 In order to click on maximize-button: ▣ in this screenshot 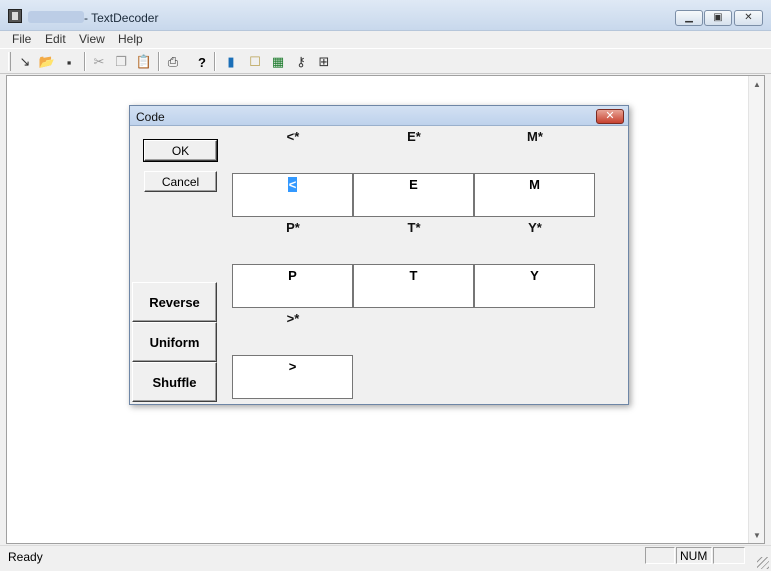, I will do `click(718, 18)`.